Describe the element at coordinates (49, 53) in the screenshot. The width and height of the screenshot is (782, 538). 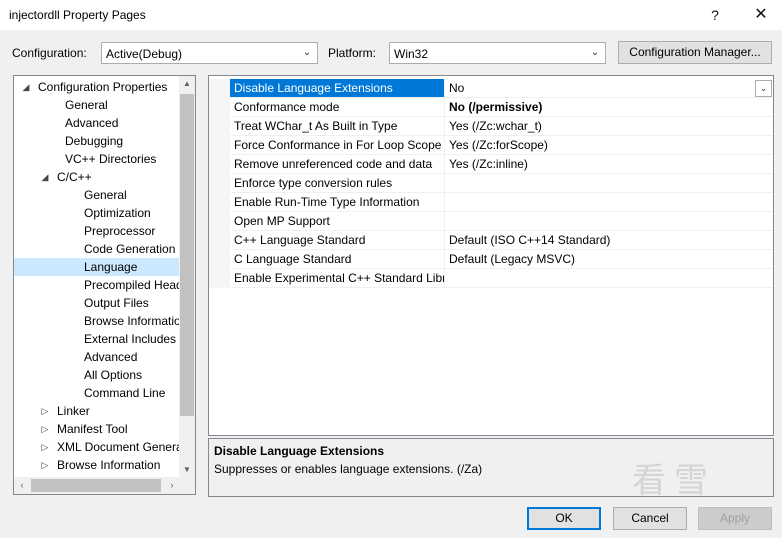
I see `configuration-label: Configuration:` at that location.